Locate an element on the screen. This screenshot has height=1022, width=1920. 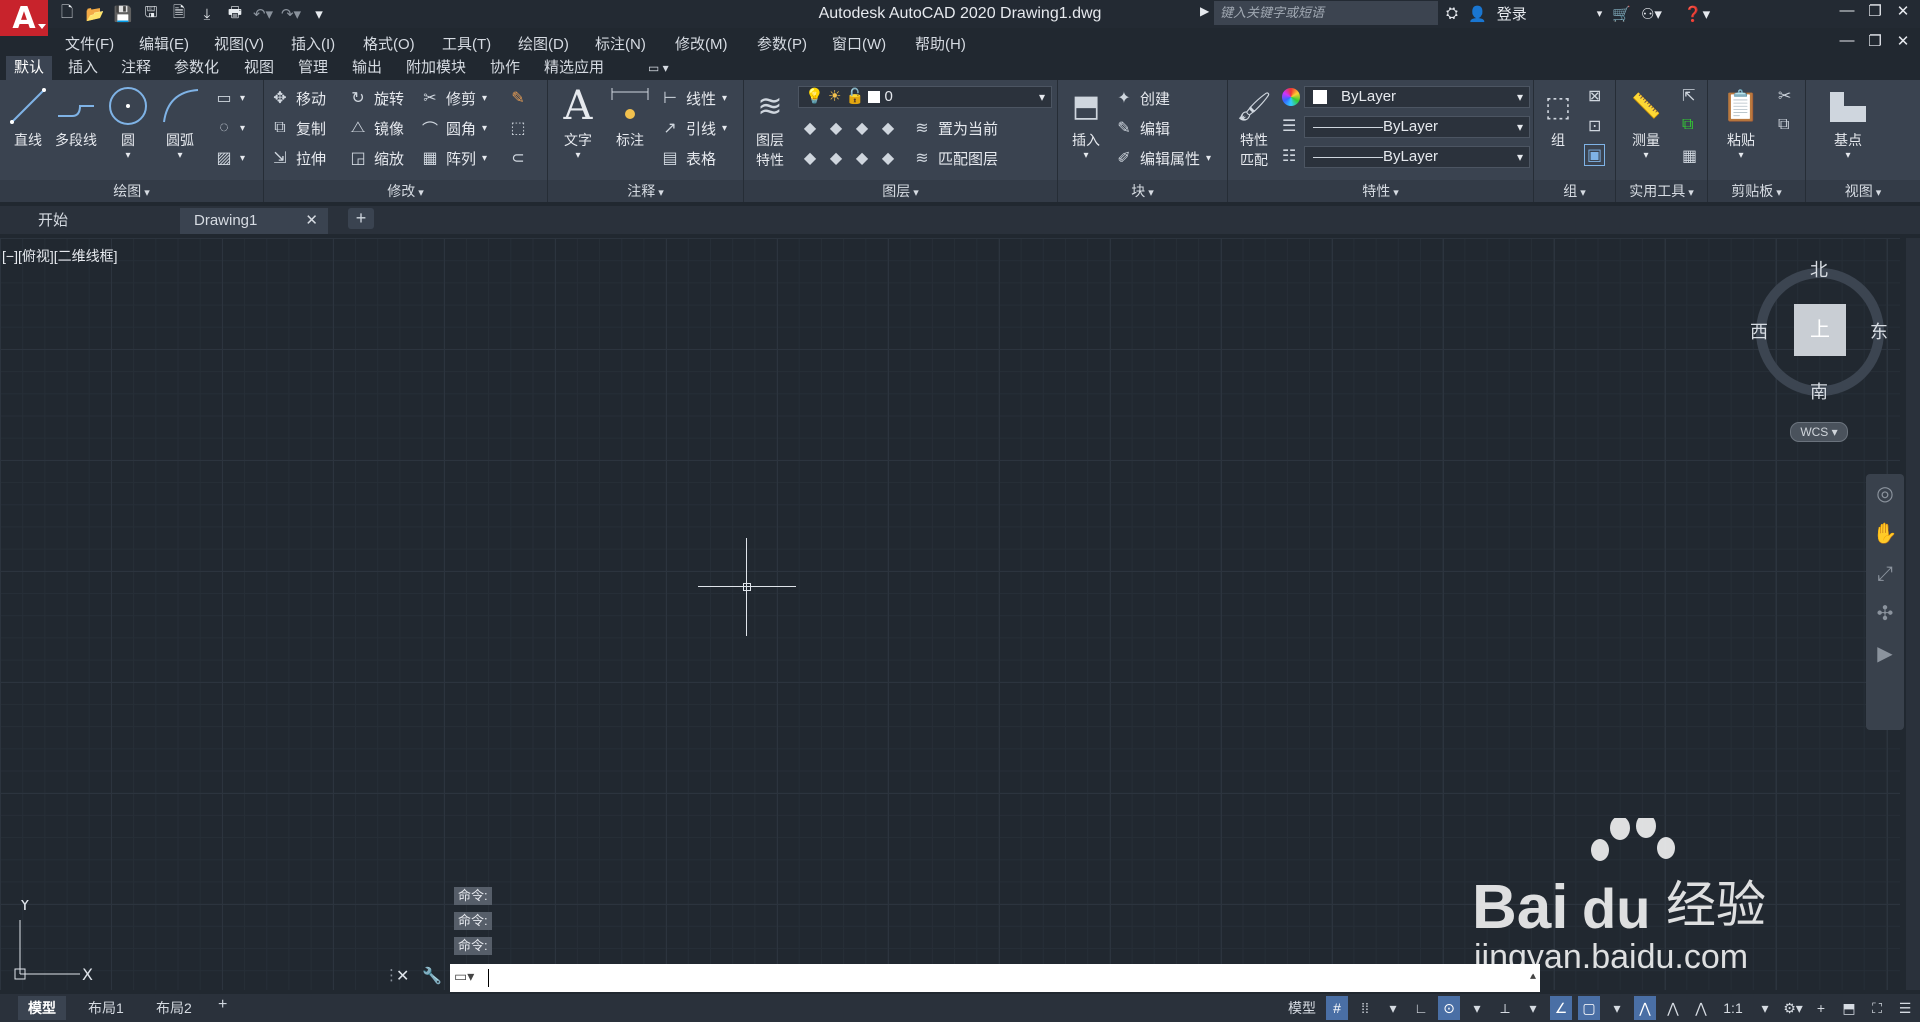
compass-west: 西 is located at coordinates (1759, 331).